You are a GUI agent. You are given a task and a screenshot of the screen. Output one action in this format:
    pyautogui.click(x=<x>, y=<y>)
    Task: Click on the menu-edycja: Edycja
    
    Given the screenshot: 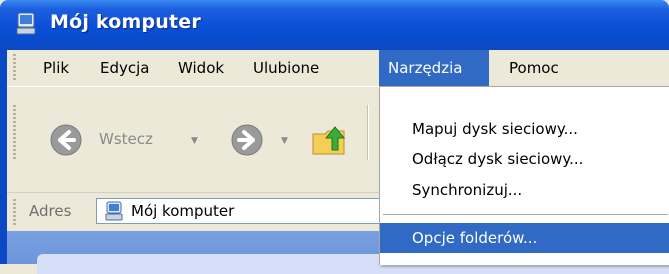 What is the action you would take?
    pyautogui.click(x=124, y=68)
    